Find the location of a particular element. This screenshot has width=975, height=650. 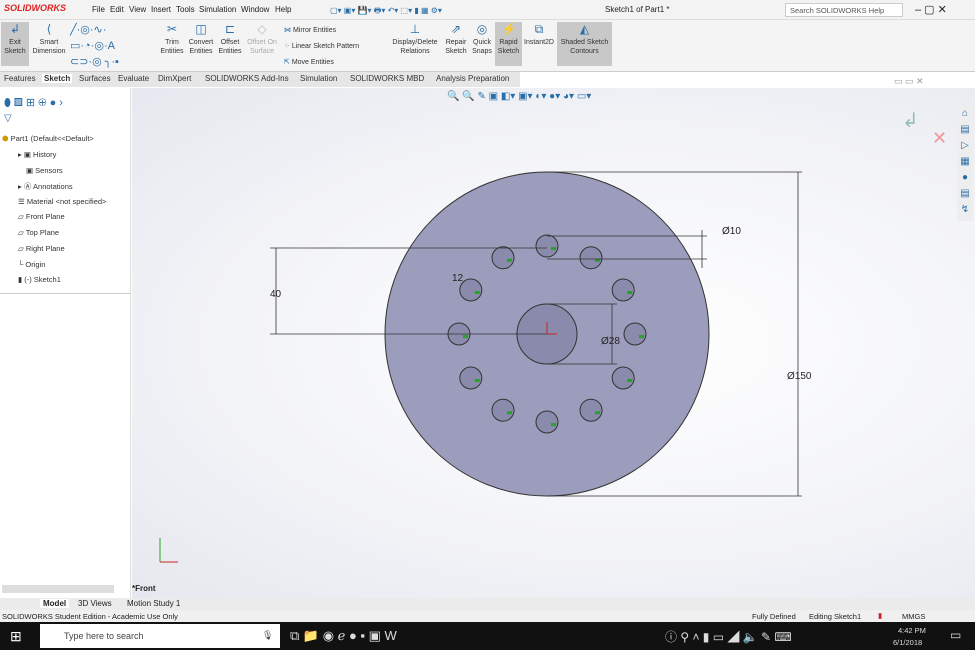

tab-addins: SOLIDWORKS Add-Ins is located at coordinates (247, 78).